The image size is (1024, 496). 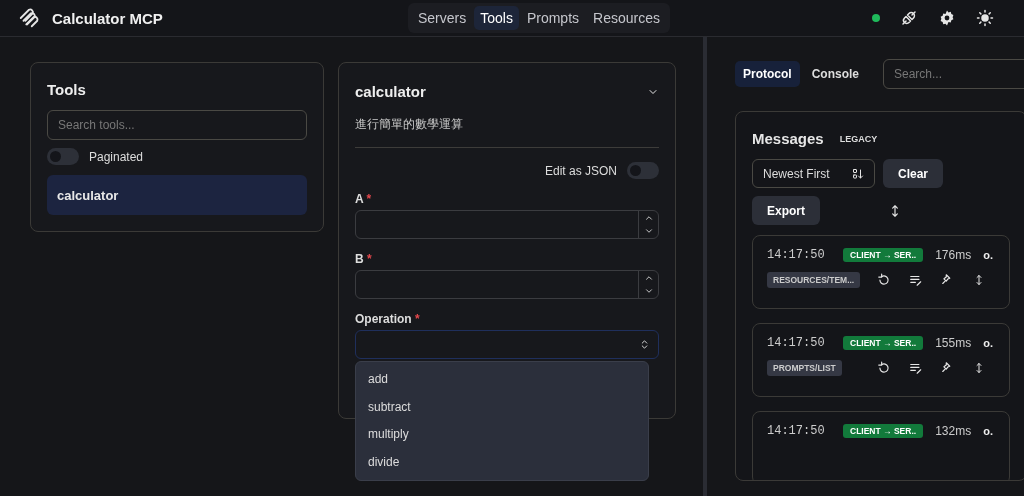 I want to click on plug-icon, so click(x=909, y=18).